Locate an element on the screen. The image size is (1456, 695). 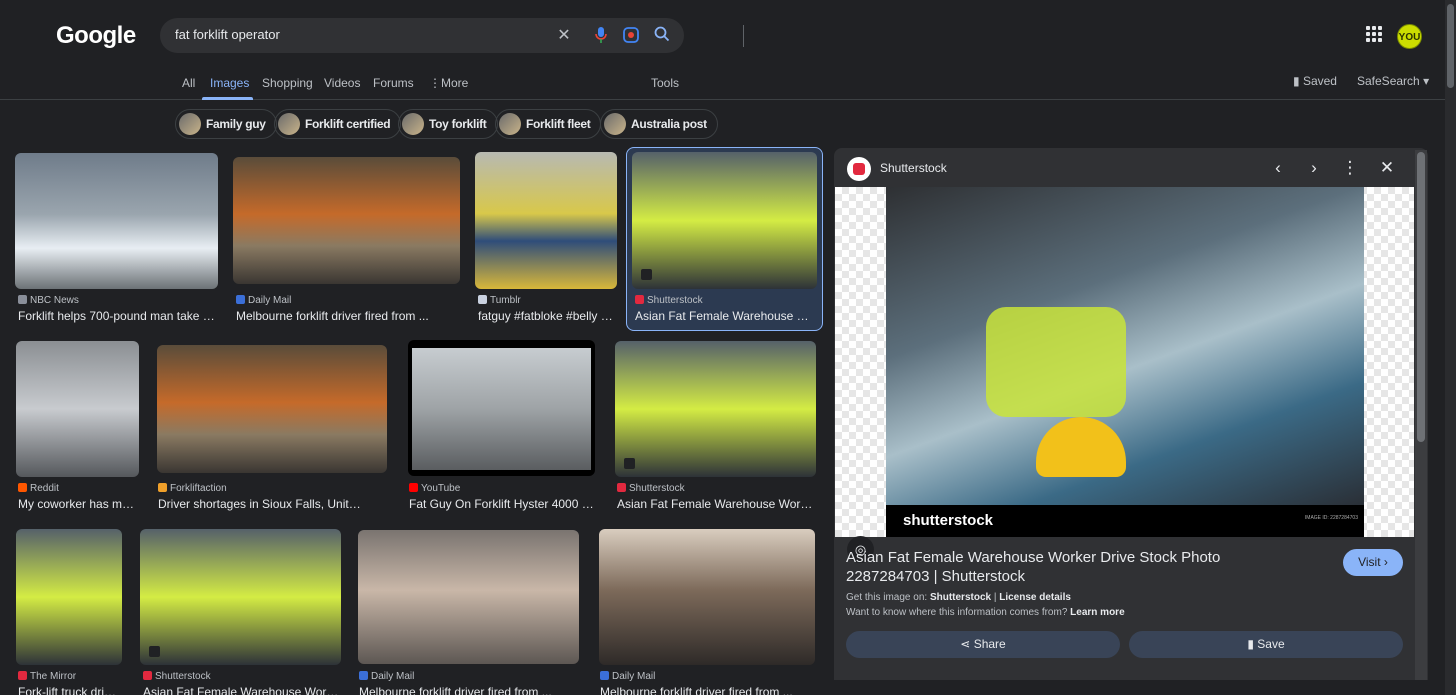
share-button: ⋖ Share is located at coordinates (983, 644).